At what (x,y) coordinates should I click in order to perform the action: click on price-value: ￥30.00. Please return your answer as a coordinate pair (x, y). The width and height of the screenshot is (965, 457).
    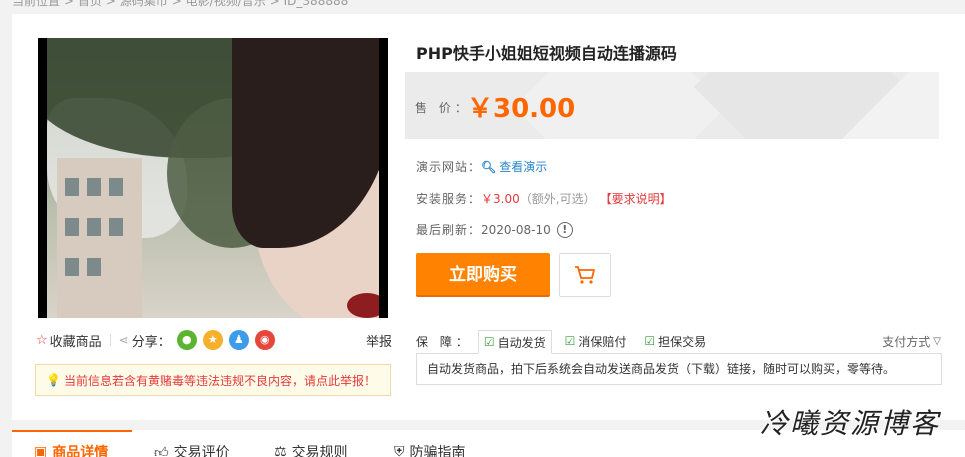
    Looking at the image, I should click on (521, 109).